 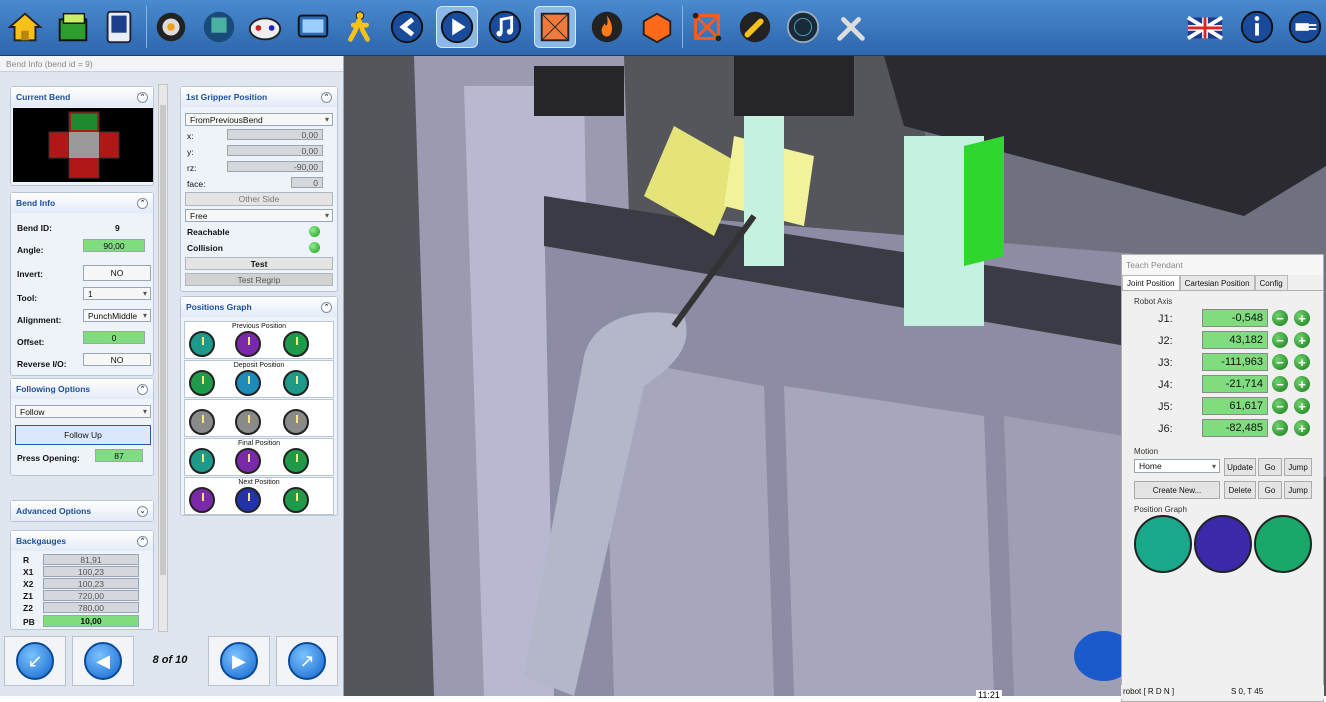 What do you see at coordinates (114, 245) in the screenshot?
I see `angle-field: 90,00` at bounding box center [114, 245].